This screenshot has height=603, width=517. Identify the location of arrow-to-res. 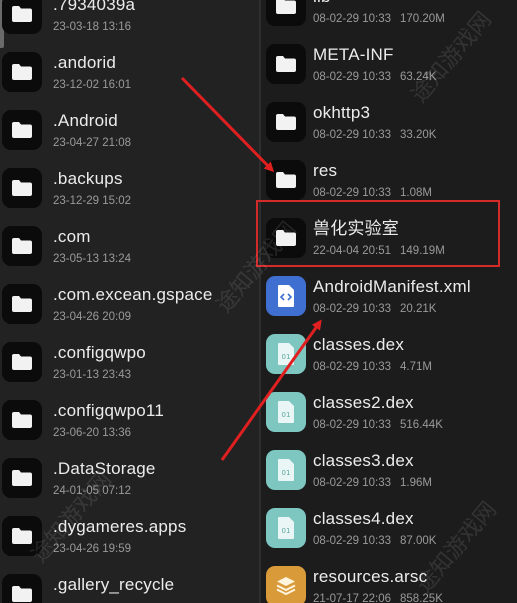
(227, 124).